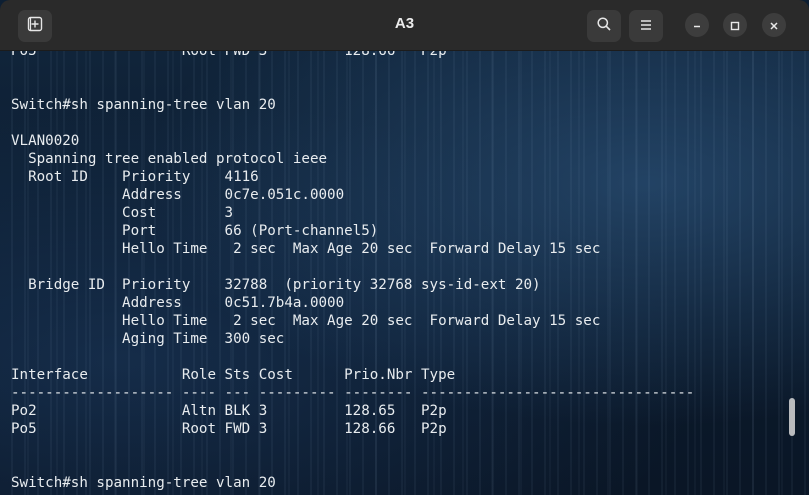  I want to click on terminal-line: Address 0c51.7b4a.0000, so click(178, 303).